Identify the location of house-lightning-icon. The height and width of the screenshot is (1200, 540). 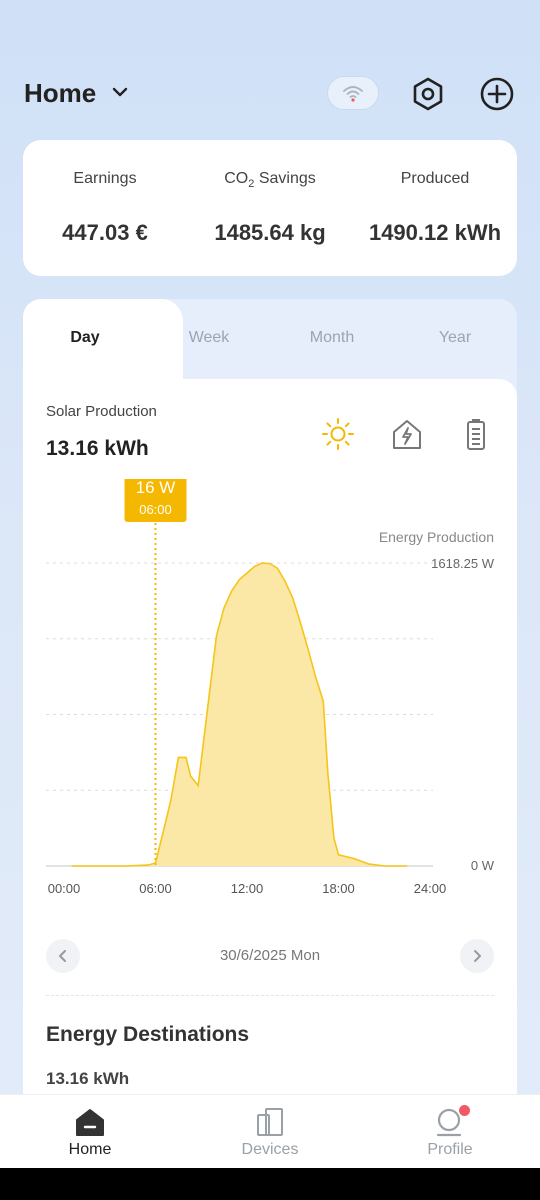
(407, 434).